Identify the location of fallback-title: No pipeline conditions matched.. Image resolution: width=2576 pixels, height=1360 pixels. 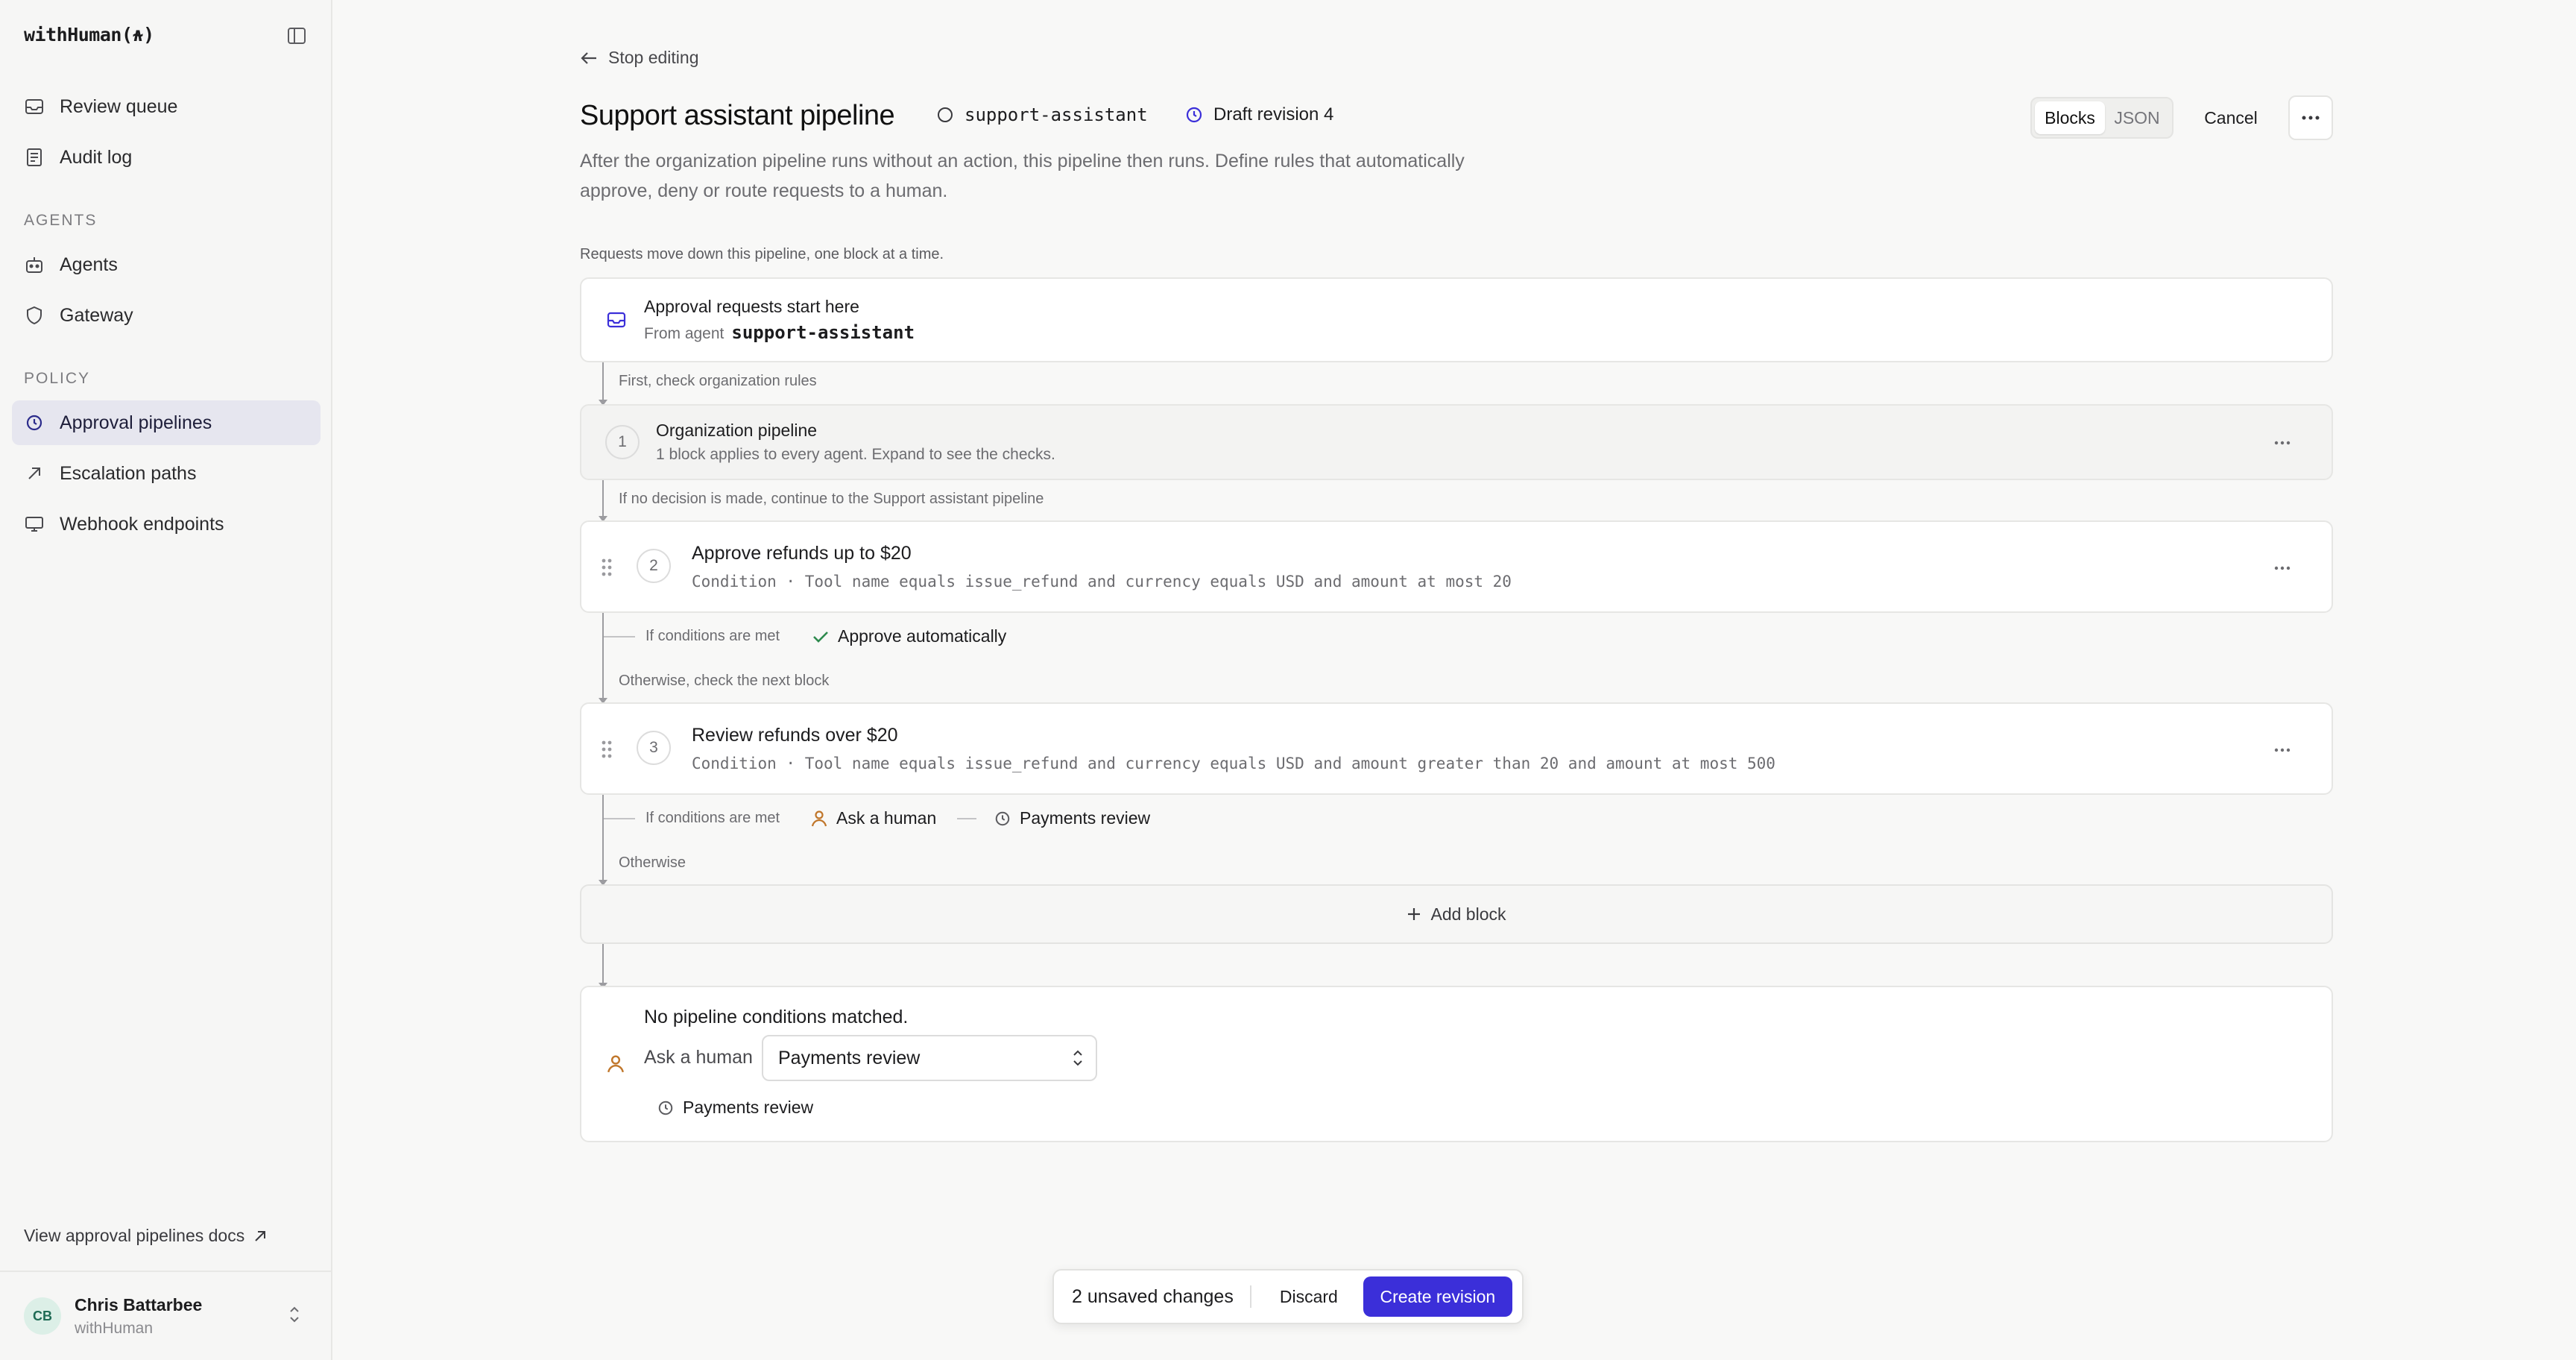
(776, 1017).